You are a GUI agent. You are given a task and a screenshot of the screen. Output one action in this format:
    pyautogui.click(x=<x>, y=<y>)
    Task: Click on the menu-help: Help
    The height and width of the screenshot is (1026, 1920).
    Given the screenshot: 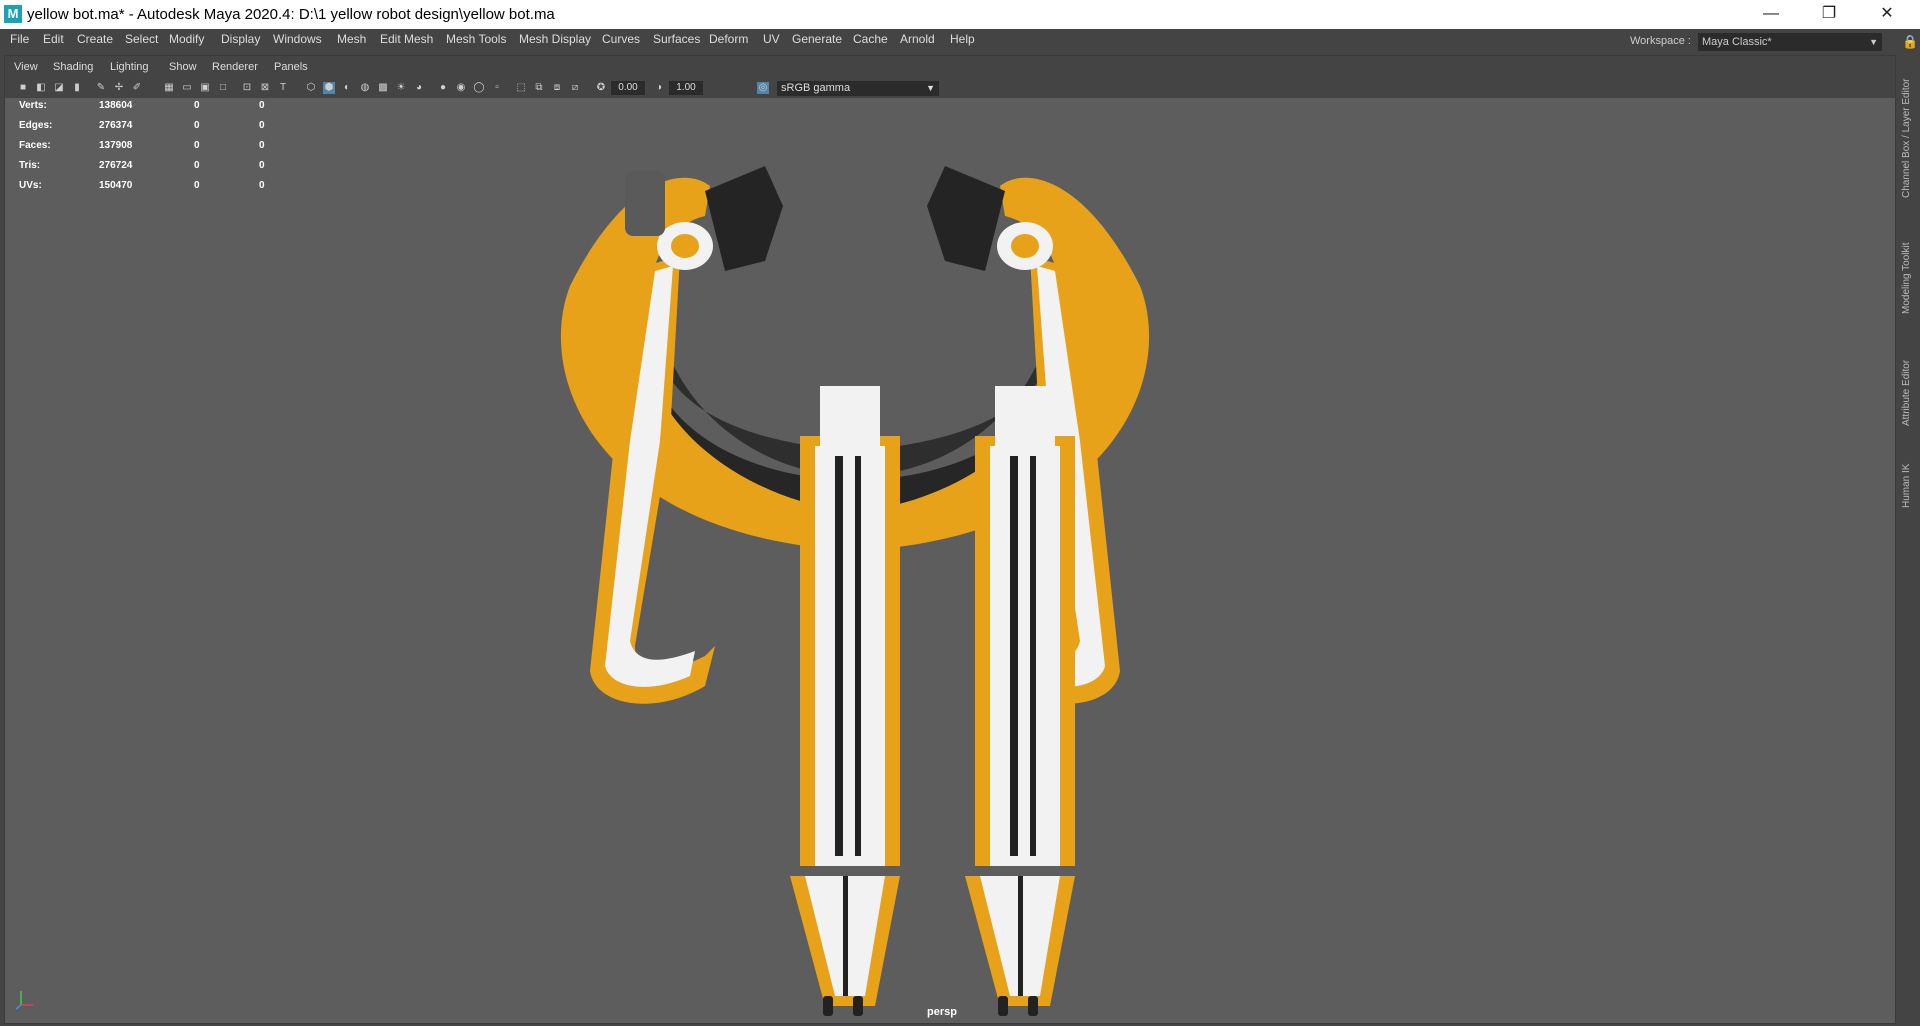 What is the action you would take?
    pyautogui.click(x=962, y=39)
    